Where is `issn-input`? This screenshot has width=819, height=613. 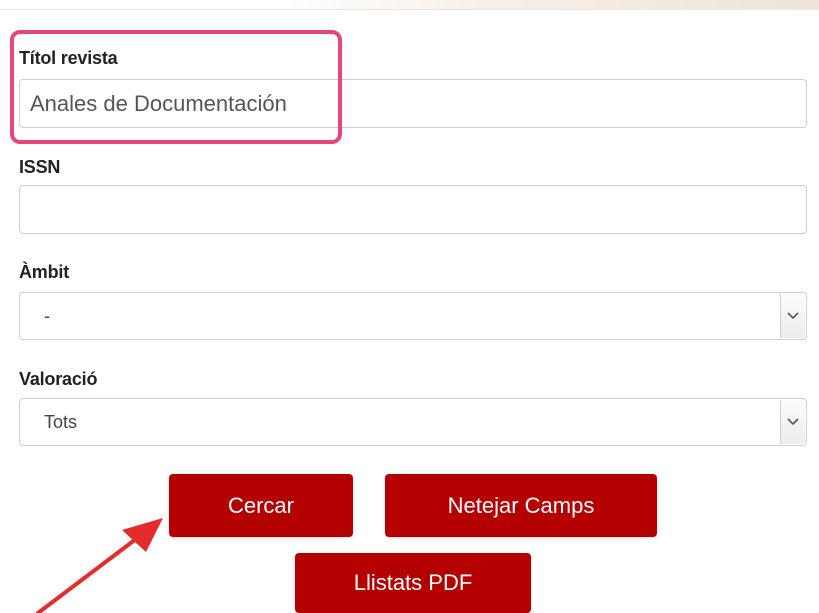 issn-input is located at coordinates (413, 209).